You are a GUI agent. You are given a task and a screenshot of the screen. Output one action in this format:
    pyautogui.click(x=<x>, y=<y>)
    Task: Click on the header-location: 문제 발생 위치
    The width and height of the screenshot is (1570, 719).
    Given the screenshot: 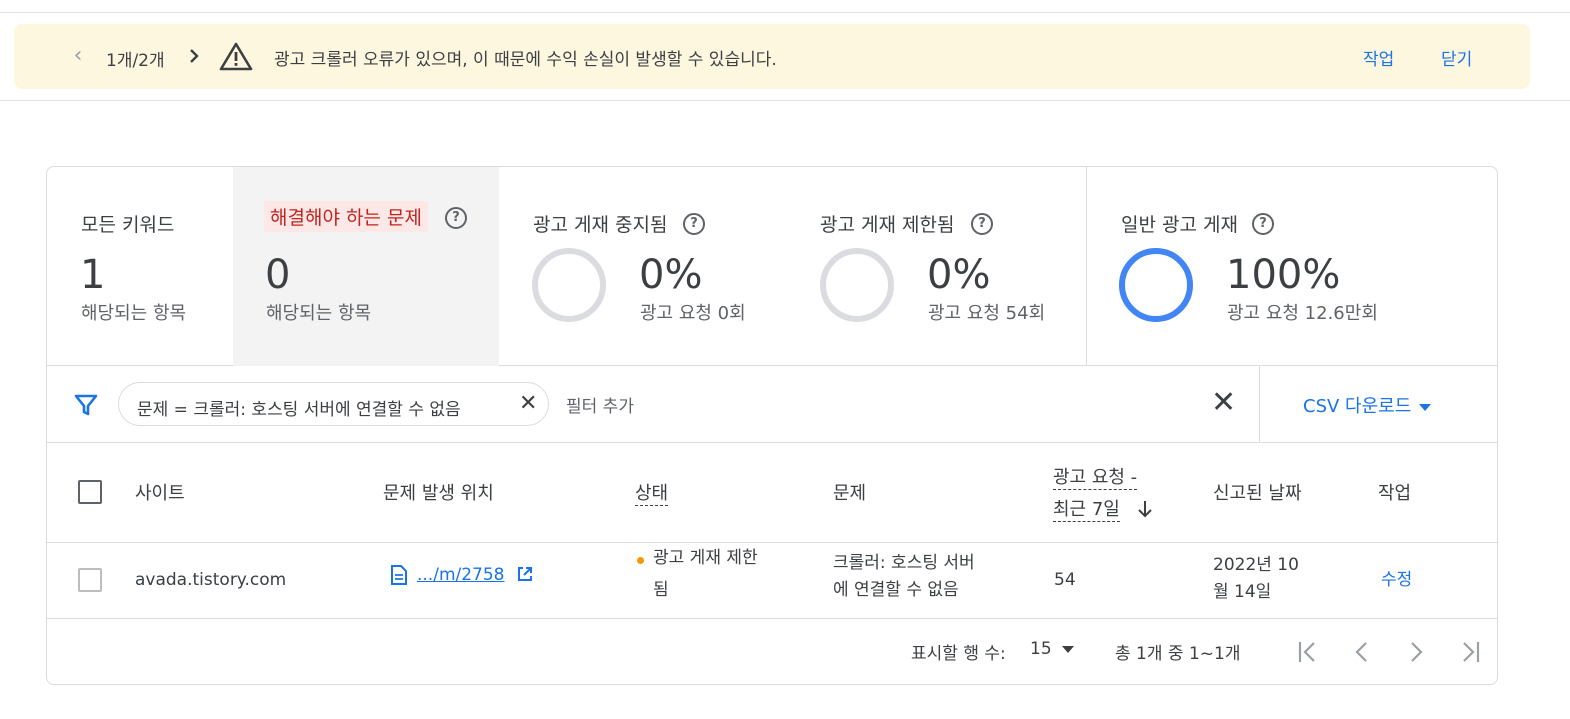 What is the action you would take?
    pyautogui.click(x=438, y=492)
    